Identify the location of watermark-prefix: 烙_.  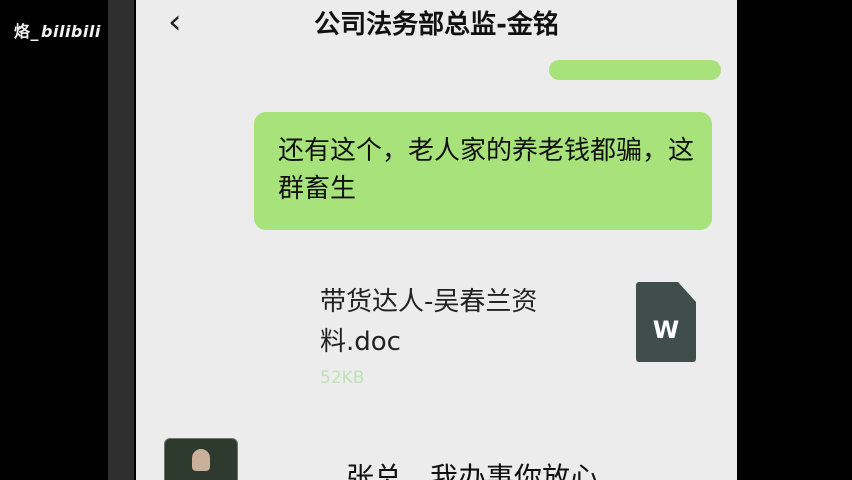
(27, 31).